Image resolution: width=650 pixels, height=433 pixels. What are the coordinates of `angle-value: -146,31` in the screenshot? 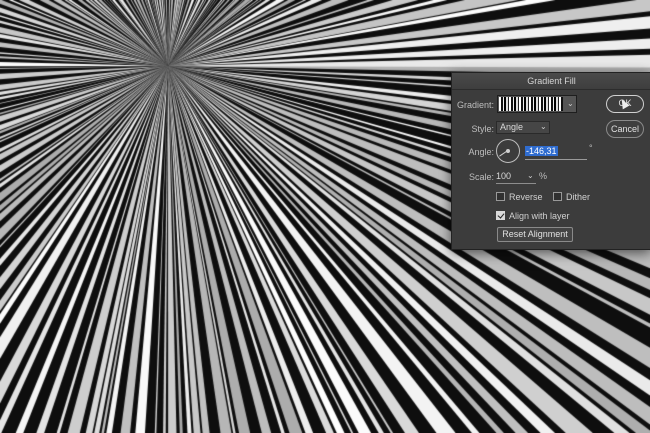 It's located at (541, 151).